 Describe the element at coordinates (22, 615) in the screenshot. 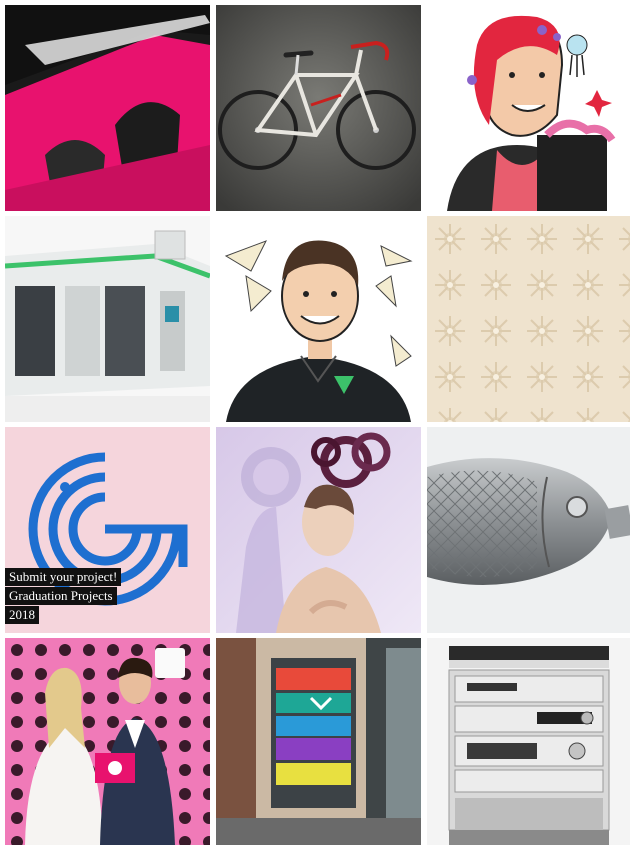

I see `promo-line-year: 2018` at that location.